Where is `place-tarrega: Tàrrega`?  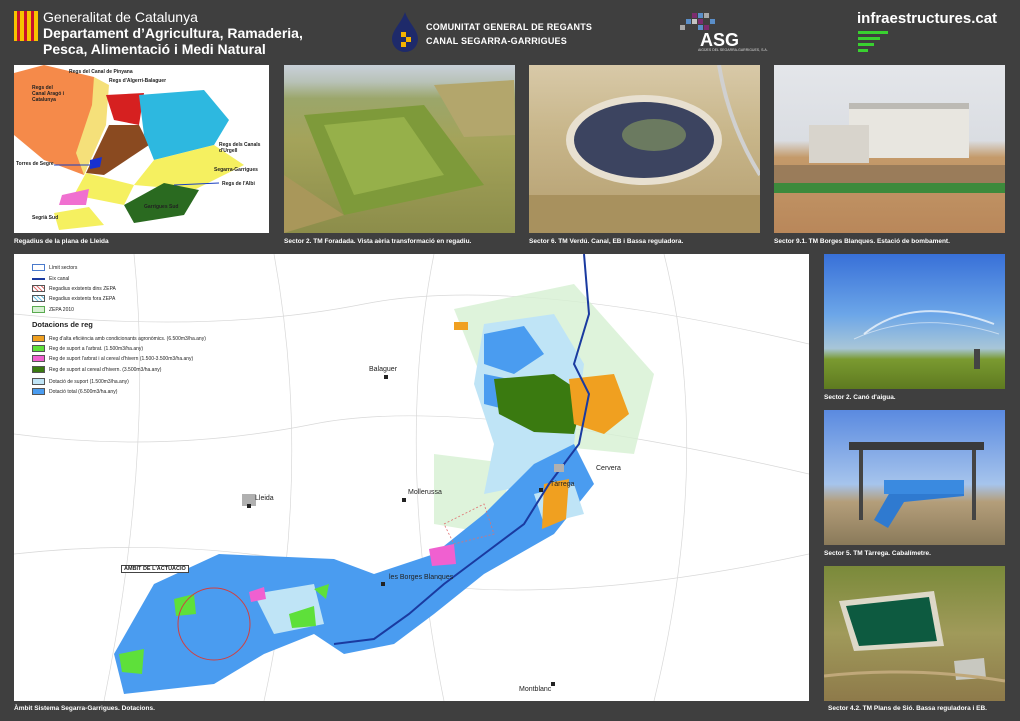
place-tarrega: Tàrrega is located at coordinates (562, 484).